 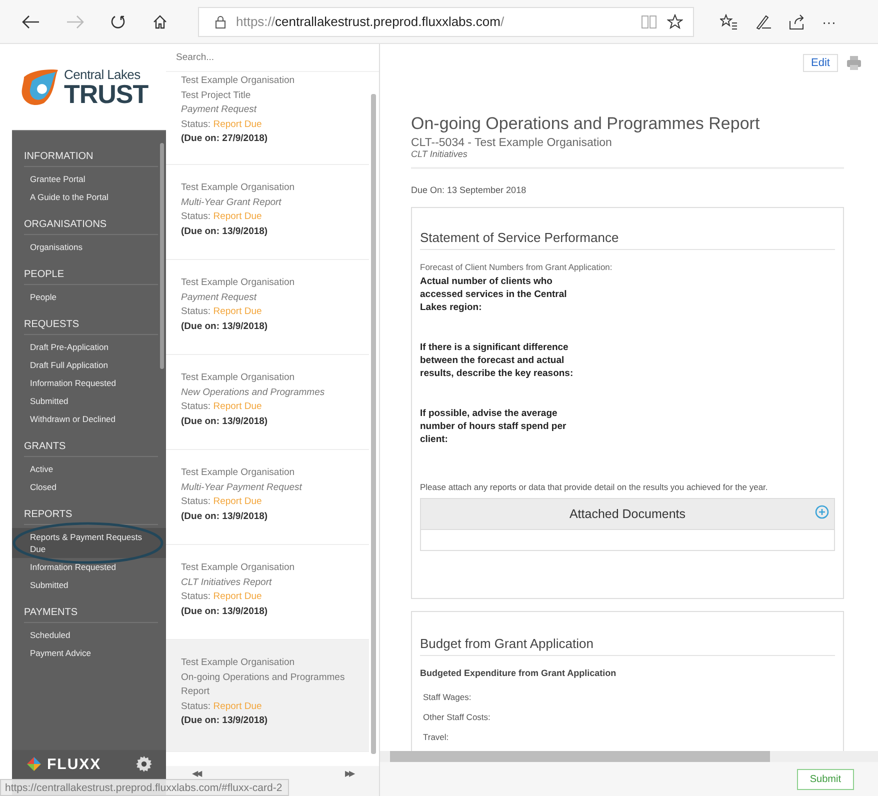 What do you see at coordinates (91, 615) in the screenshot?
I see `section-heading: PAYMENTS` at bounding box center [91, 615].